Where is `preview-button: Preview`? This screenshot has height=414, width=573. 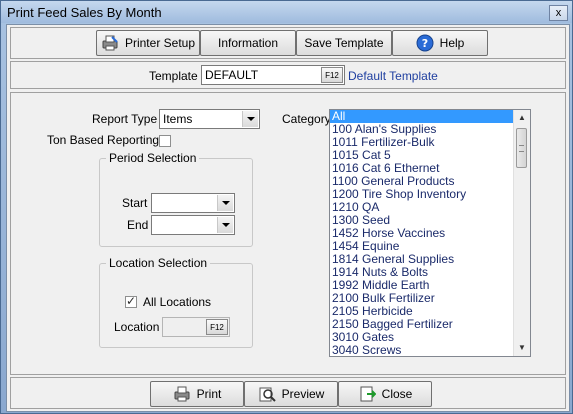
preview-button: Preview is located at coordinates (291, 394).